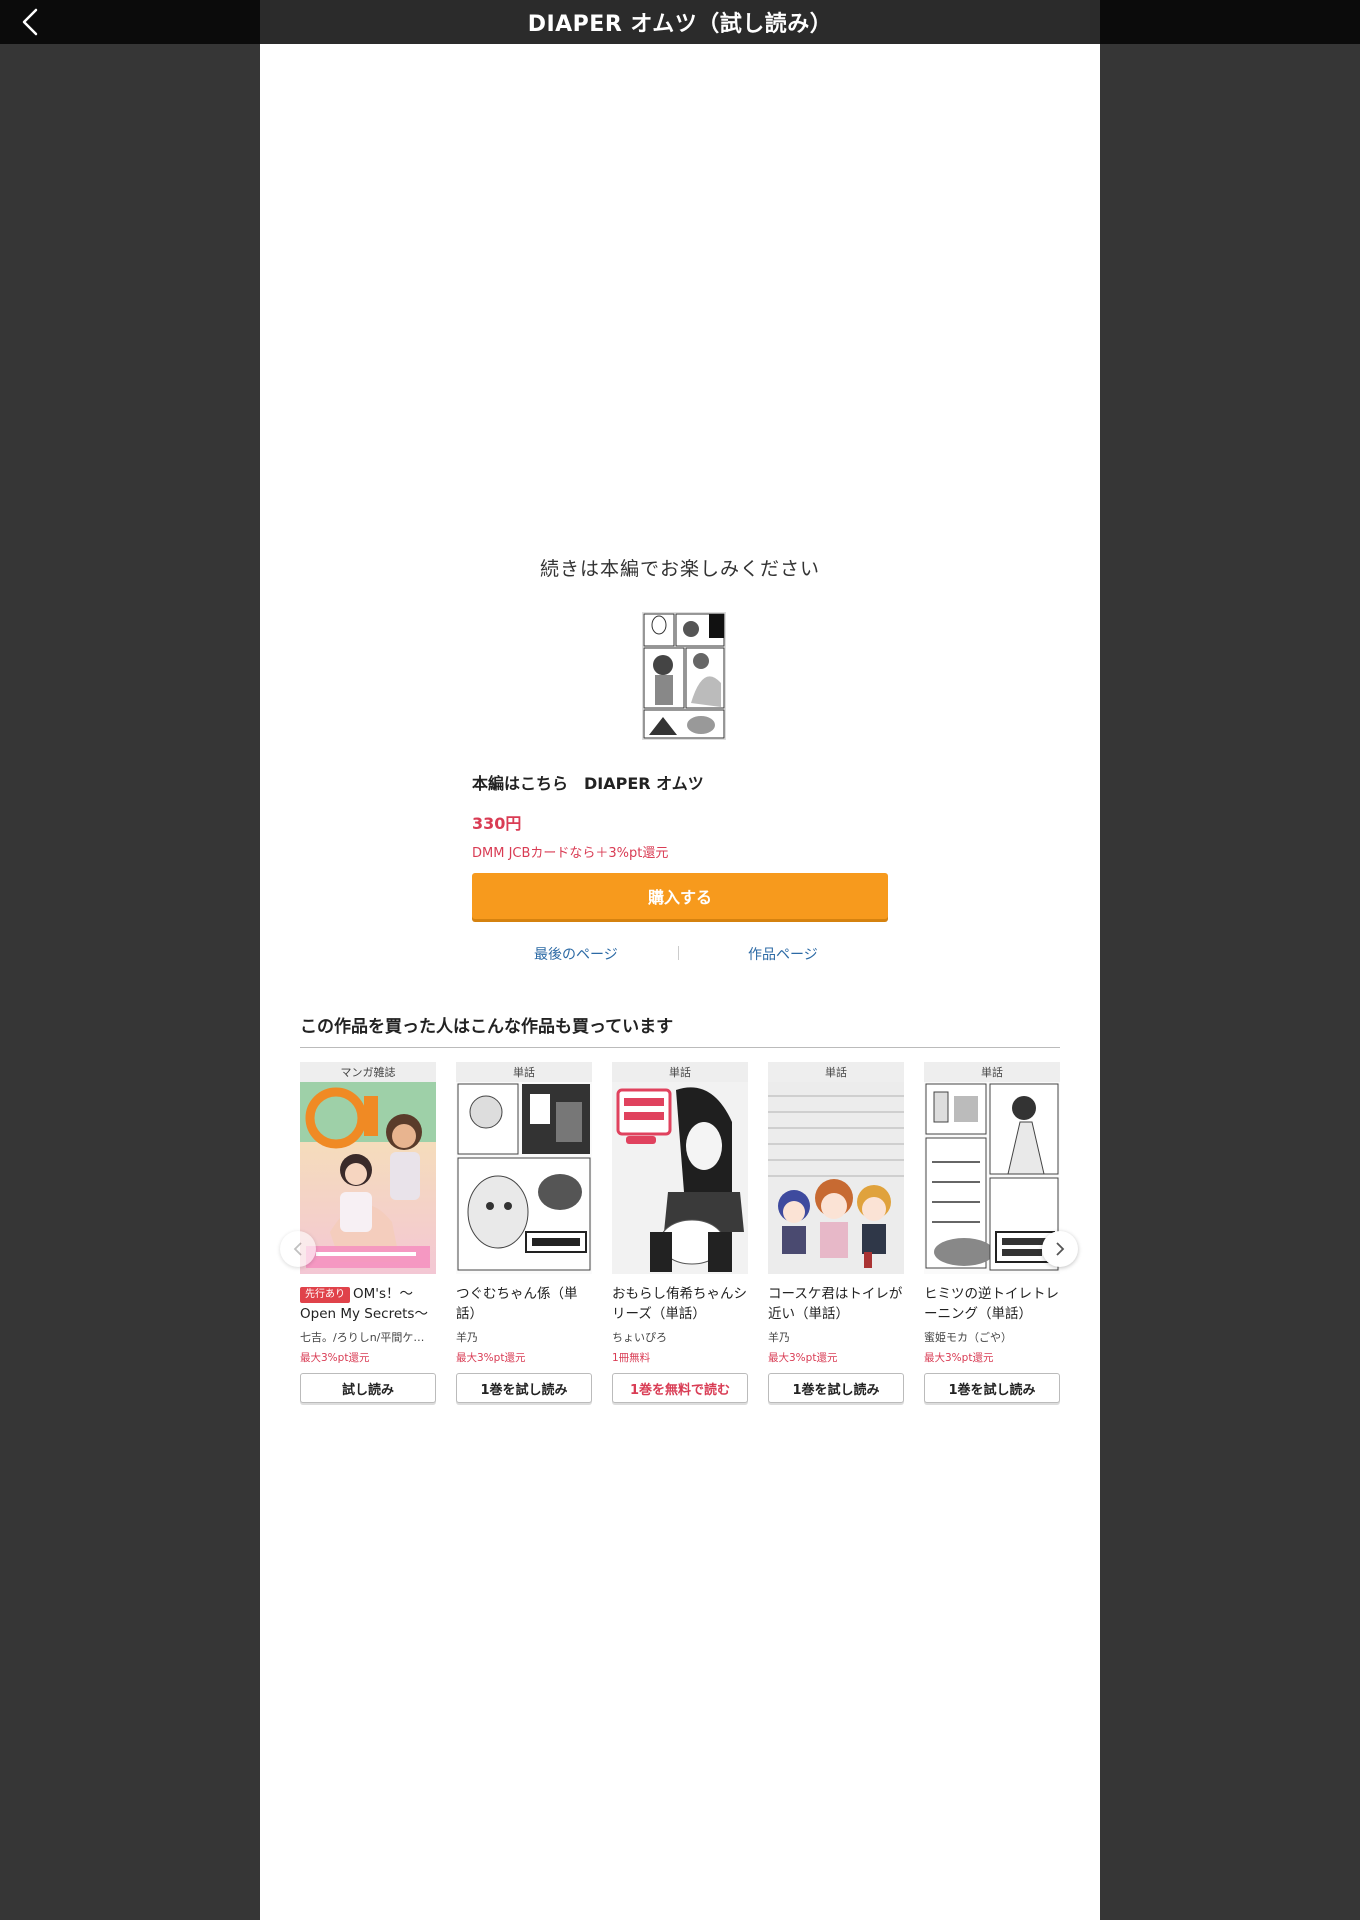  I want to click on card-title: コースケ君はトイレが近い（単話）, so click(836, 1304).